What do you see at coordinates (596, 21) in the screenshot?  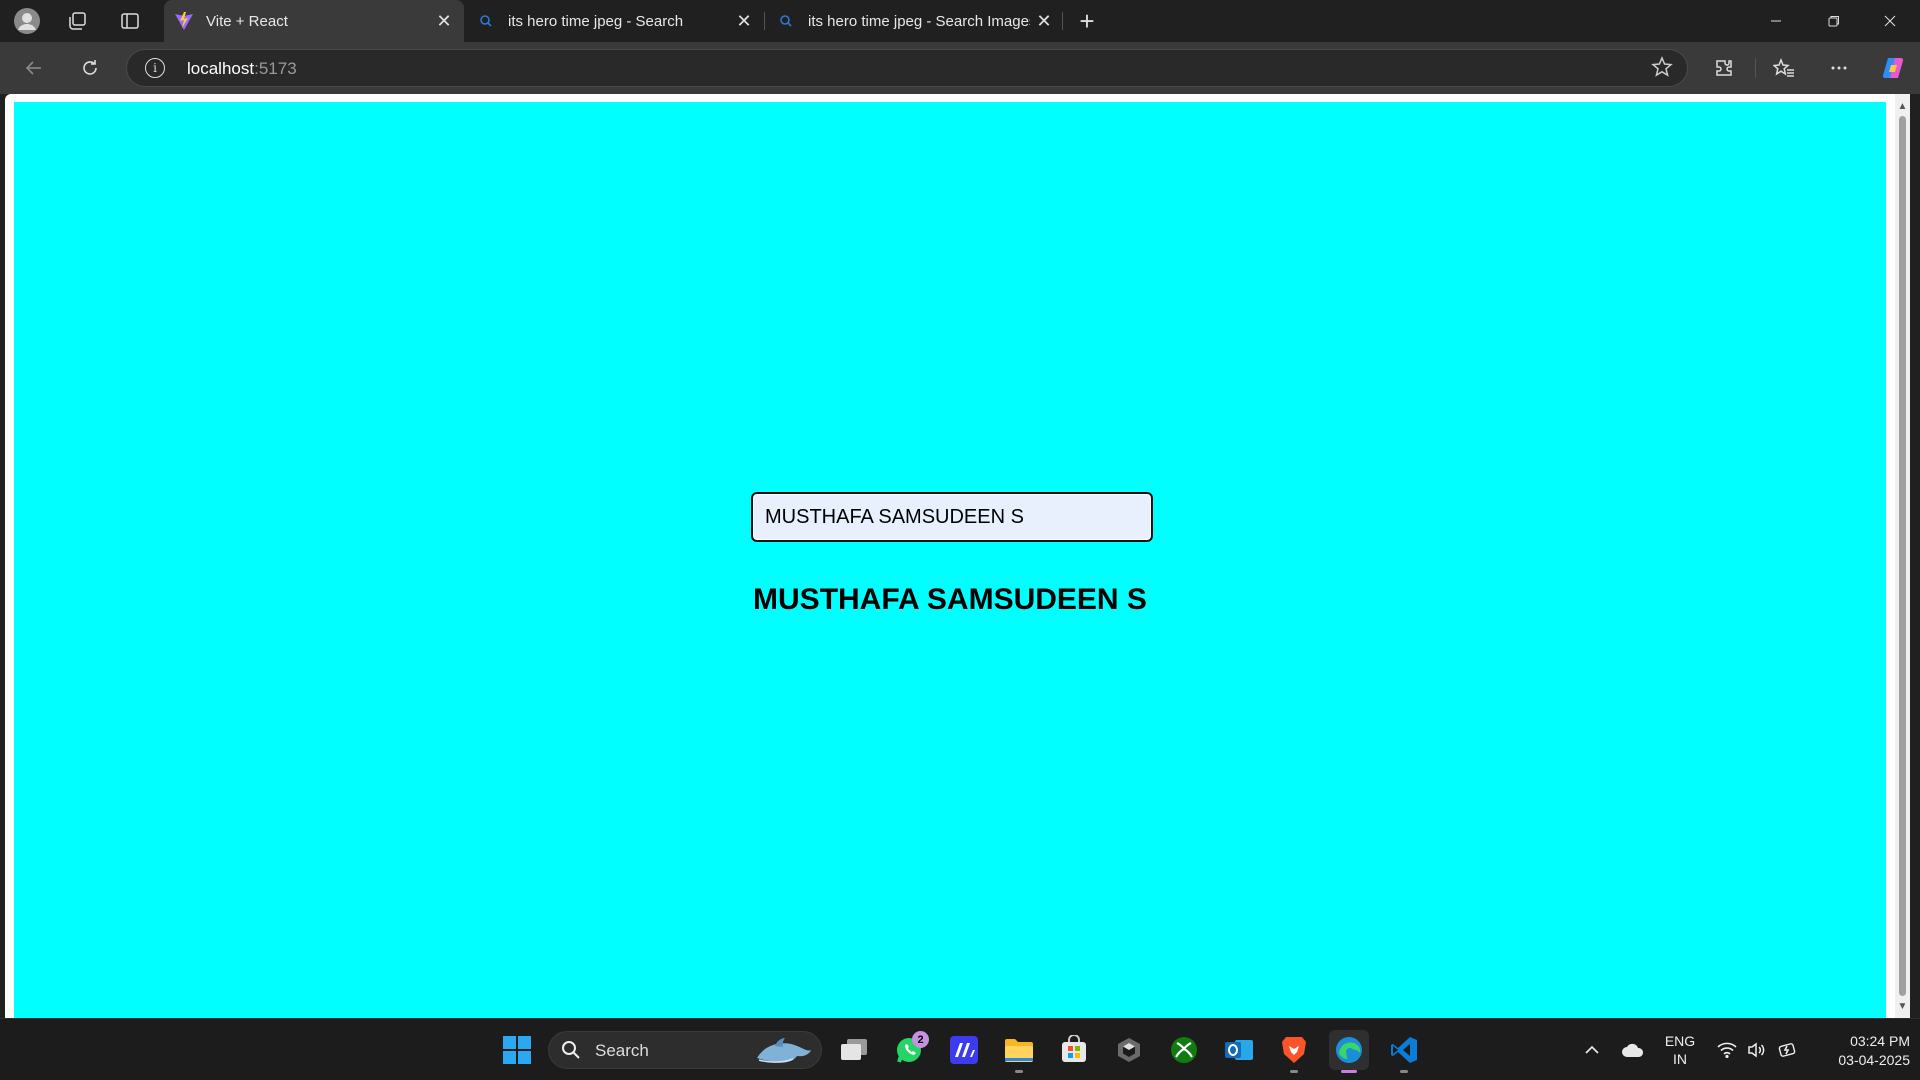 I see `tab-title: its hero time jpeg - Search` at bounding box center [596, 21].